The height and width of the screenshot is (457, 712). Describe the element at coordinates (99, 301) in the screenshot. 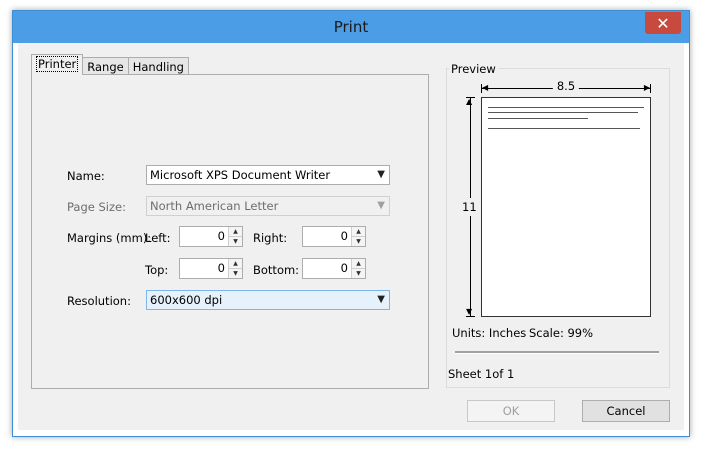

I see `resolution-label: Resolution:` at that location.